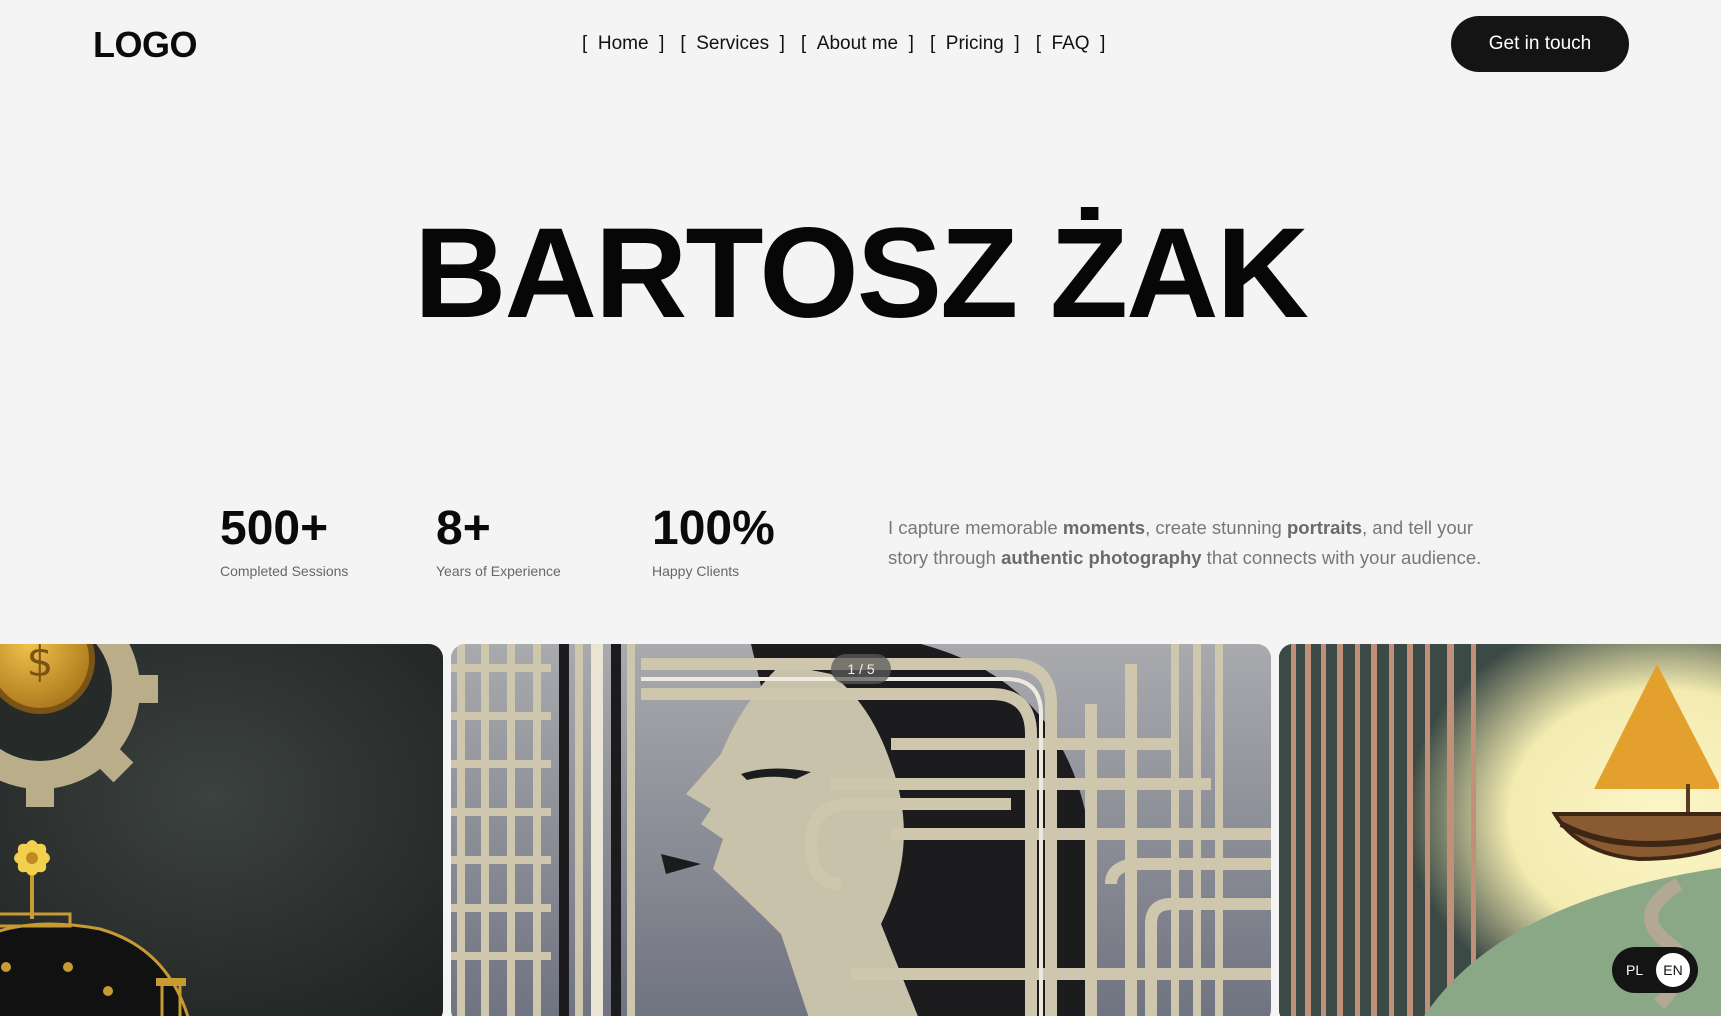  Describe the element at coordinates (861, 669) in the screenshot. I see `slide-counter: 1 / 5` at that location.